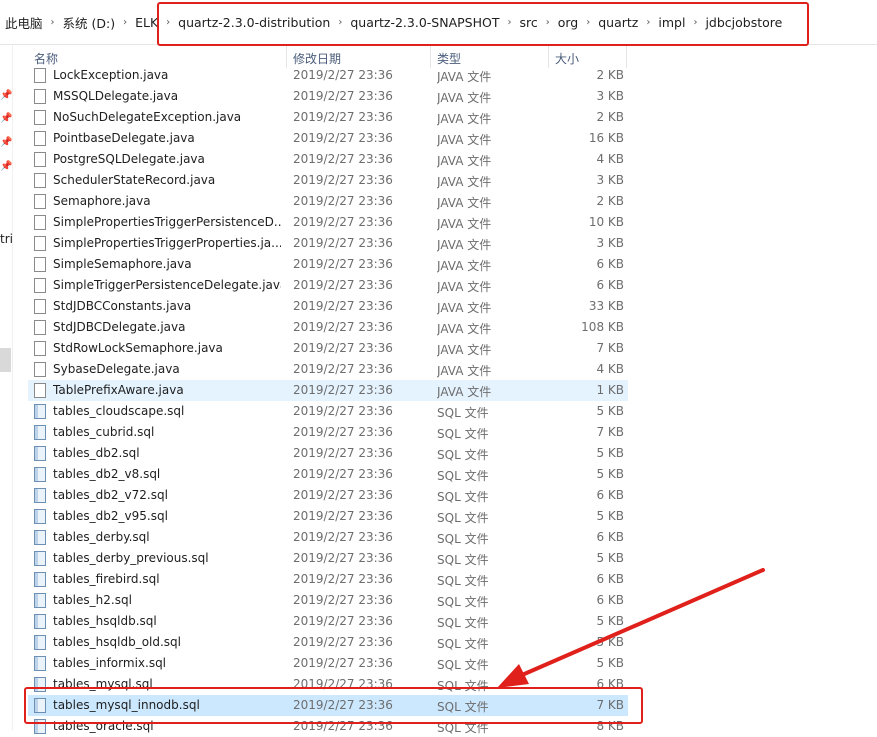 This screenshot has height=737, width=877. What do you see at coordinates (513, 676) in the screenshot?
I see `arrow-head` at bounding box center [513, 676].